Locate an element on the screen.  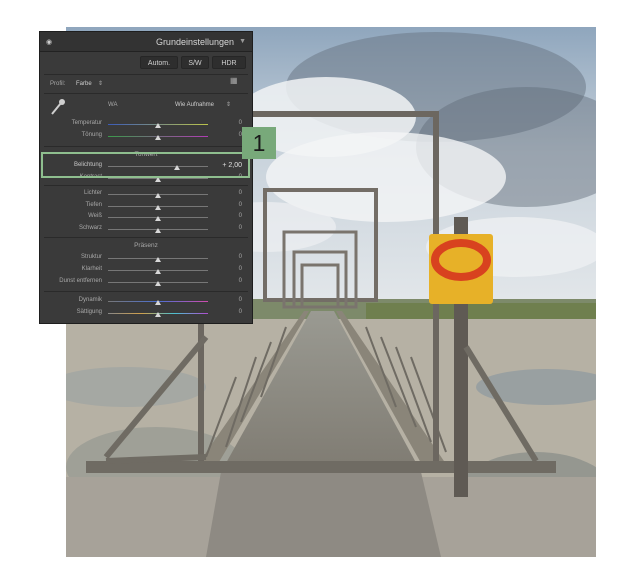
dehaze-thumb is located at coordinates (158, 283).